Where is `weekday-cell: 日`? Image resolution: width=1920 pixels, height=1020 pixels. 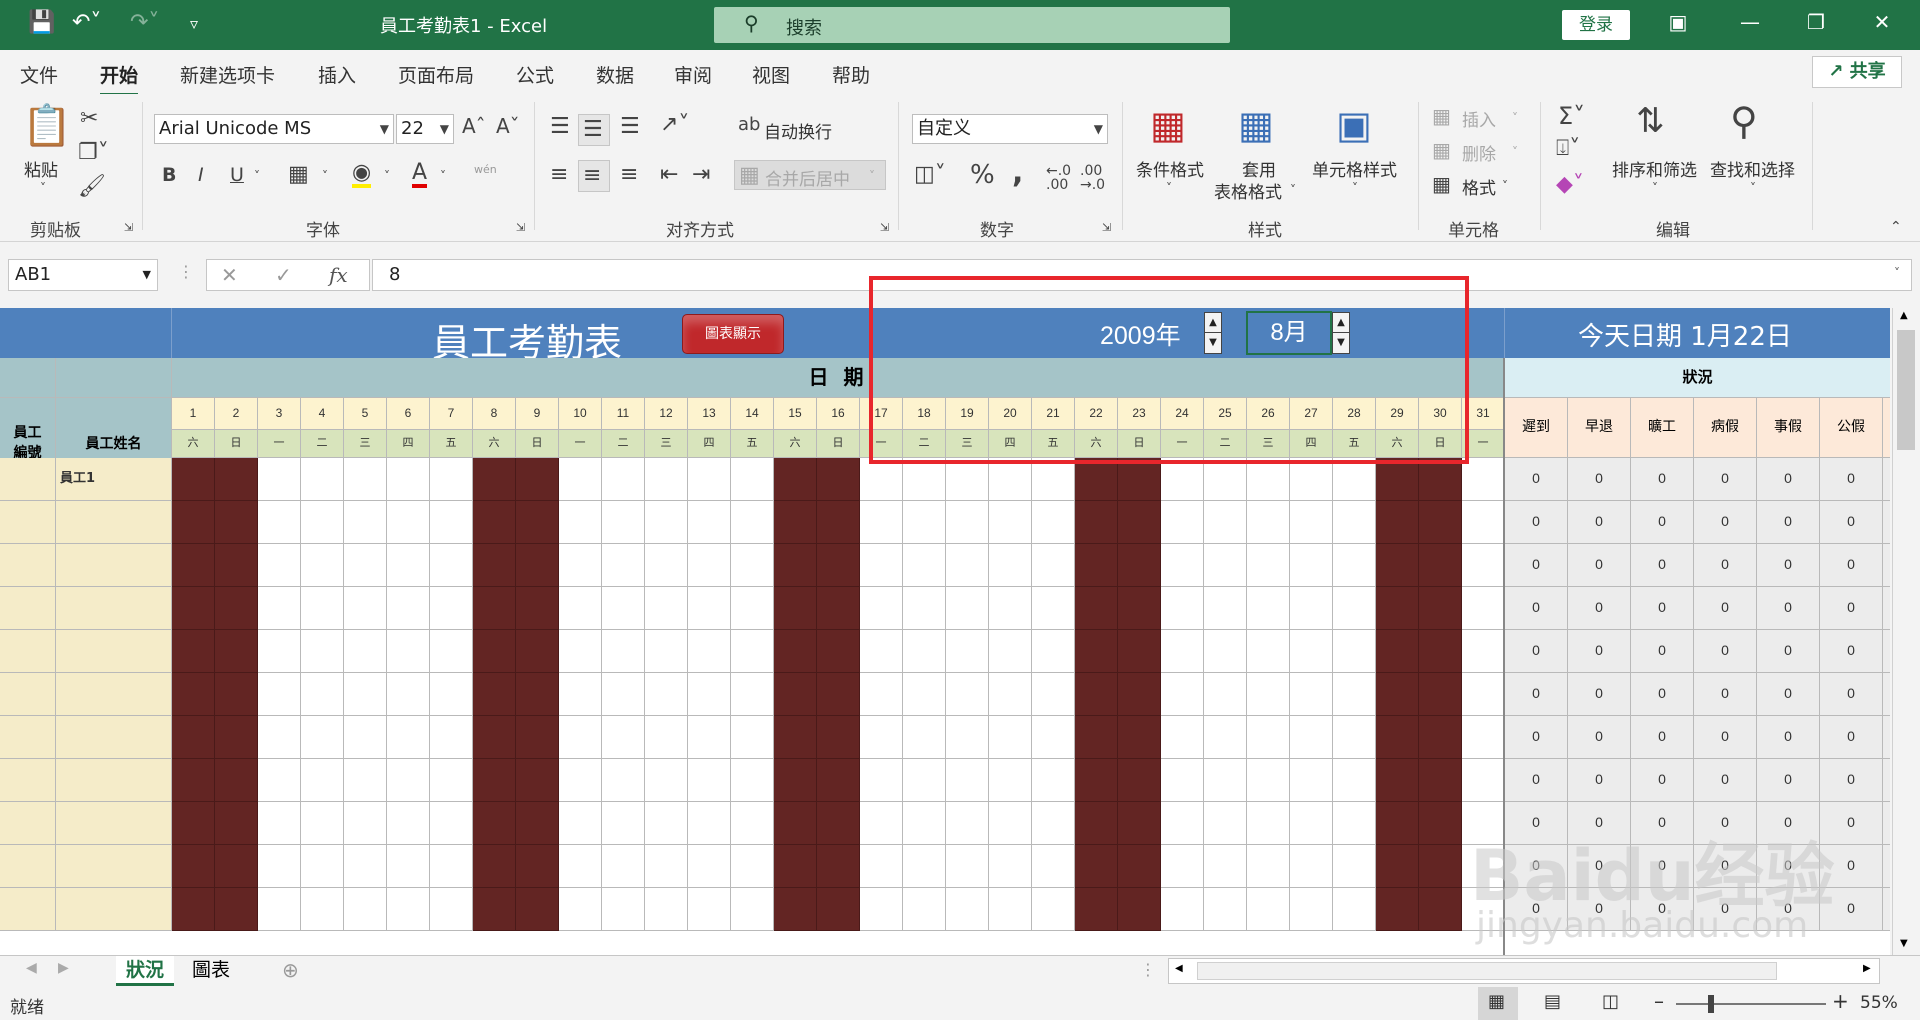 weekday-cell: 日 is located at coordinates (537, 444).